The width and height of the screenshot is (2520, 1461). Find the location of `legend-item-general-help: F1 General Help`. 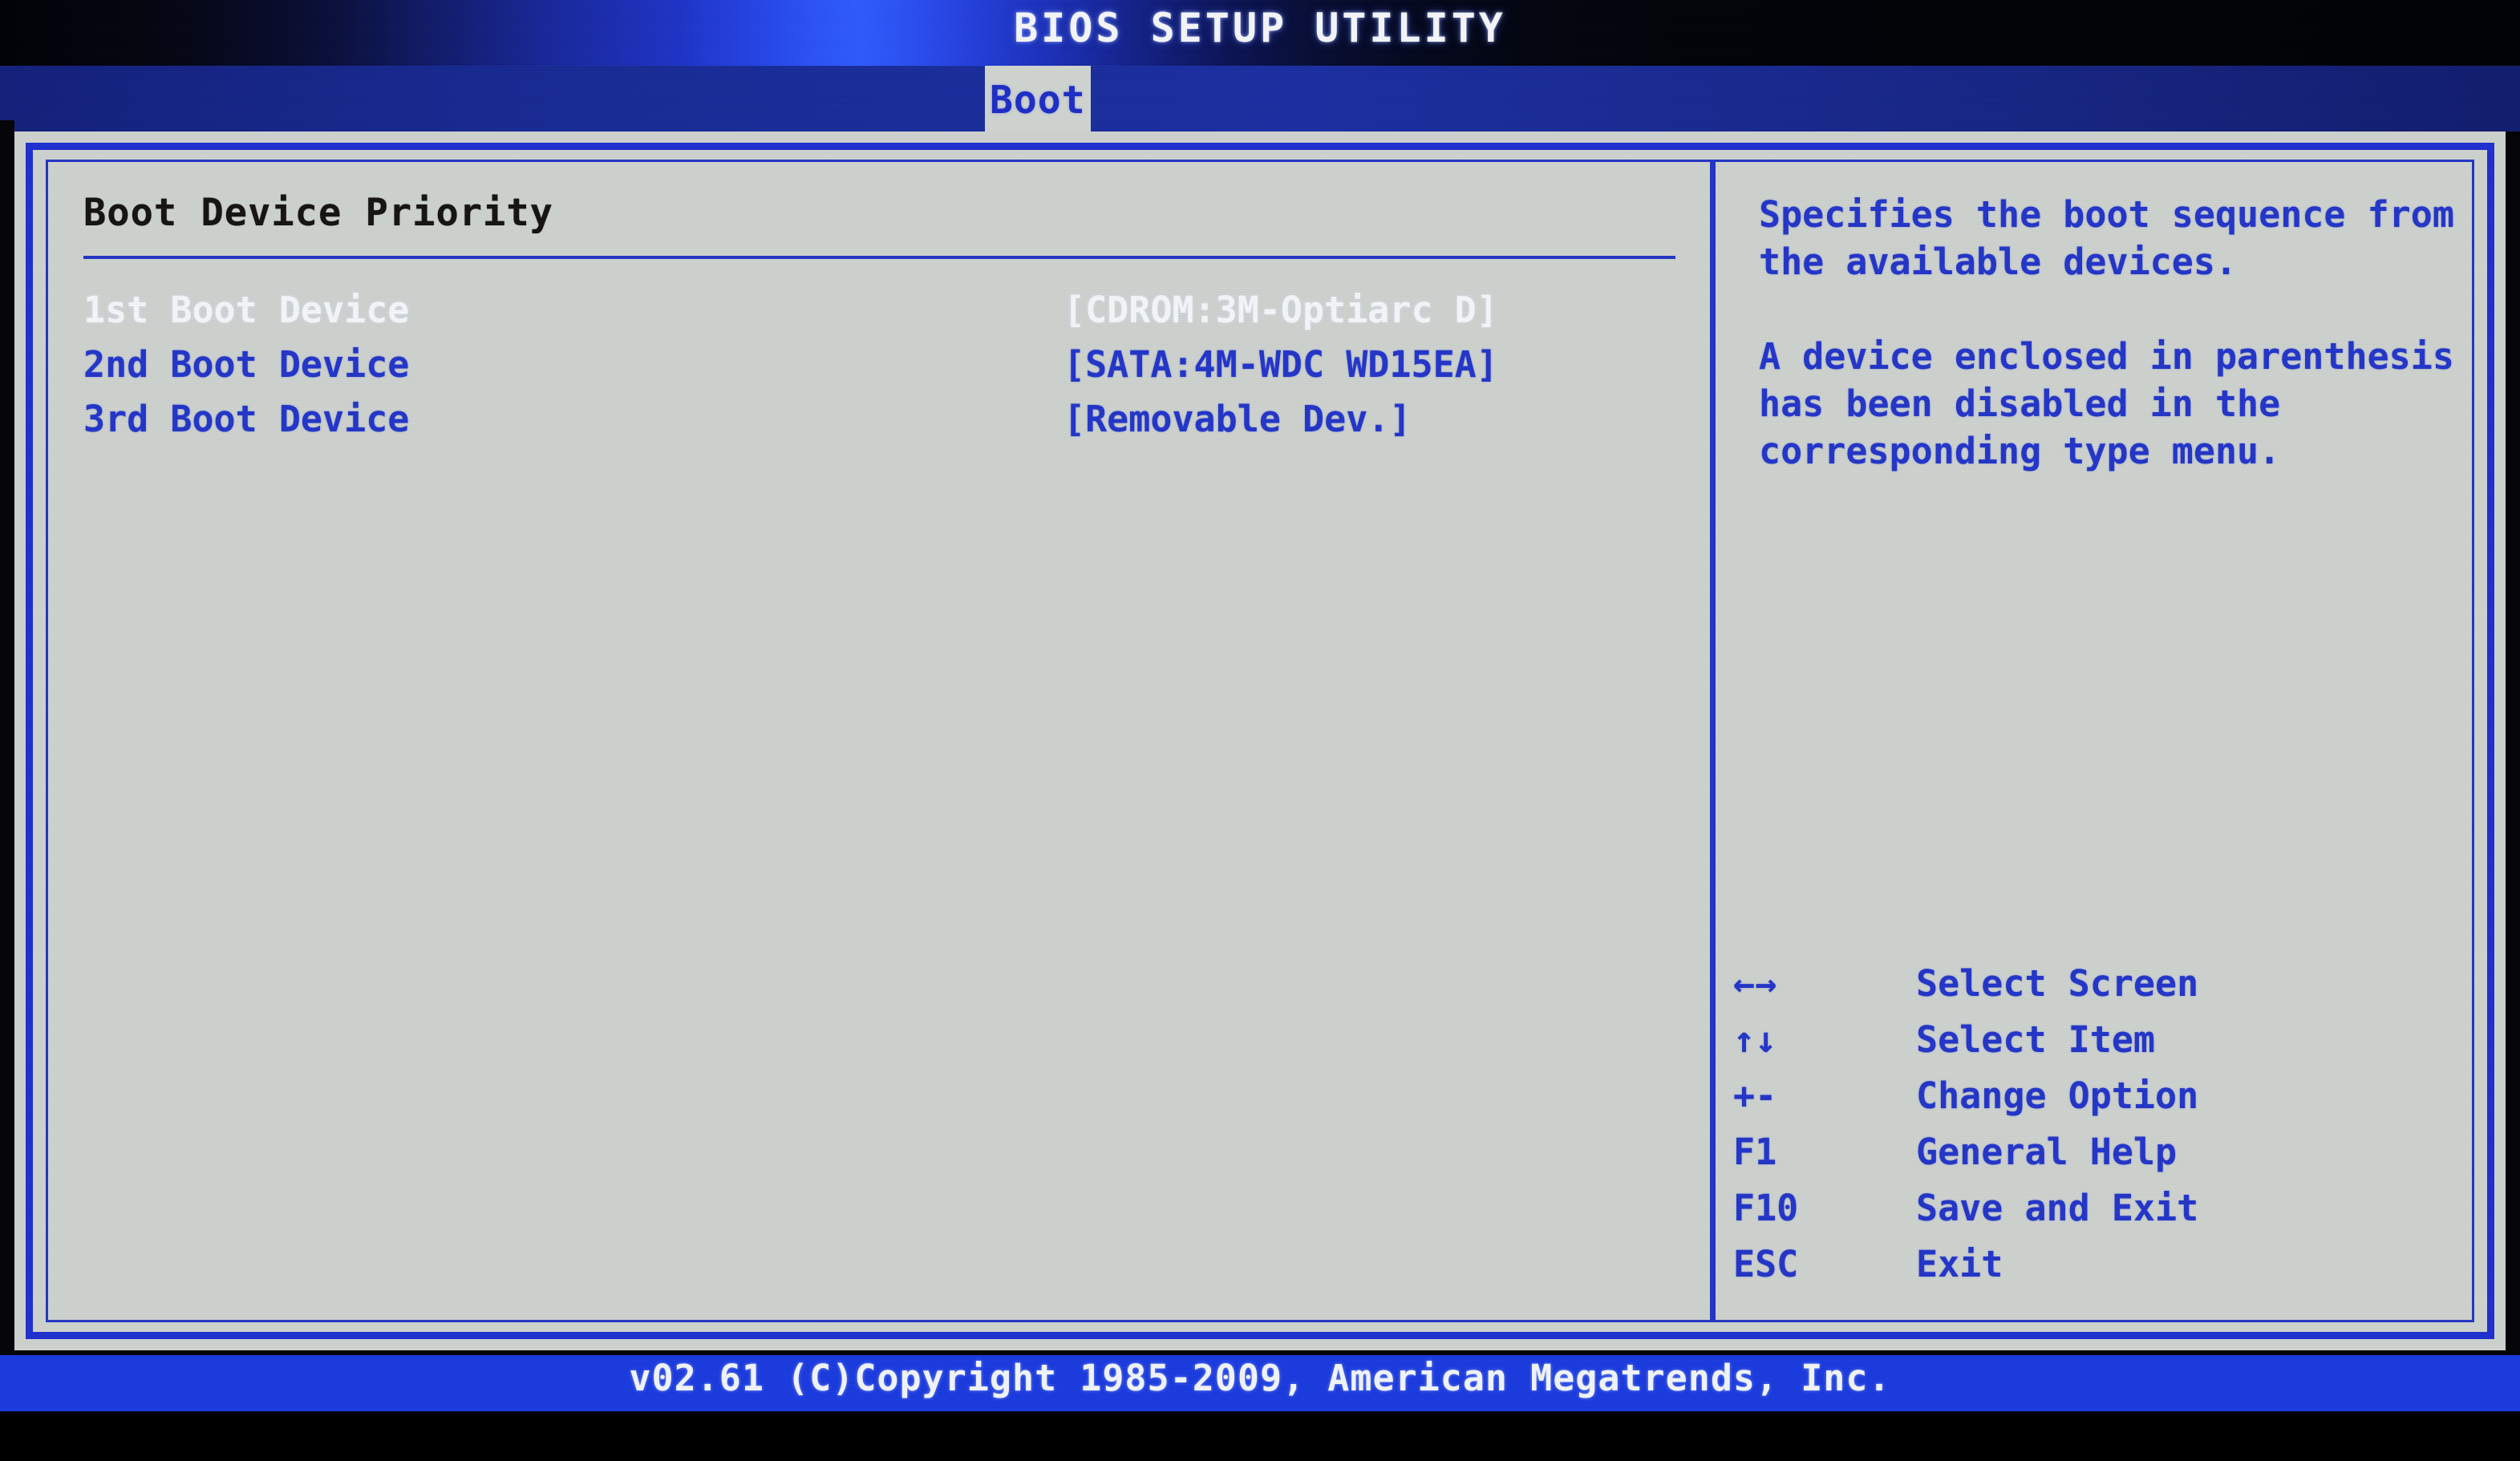

legend-item-general-help: F1 General Help is located at coordinates (2094, 1152).